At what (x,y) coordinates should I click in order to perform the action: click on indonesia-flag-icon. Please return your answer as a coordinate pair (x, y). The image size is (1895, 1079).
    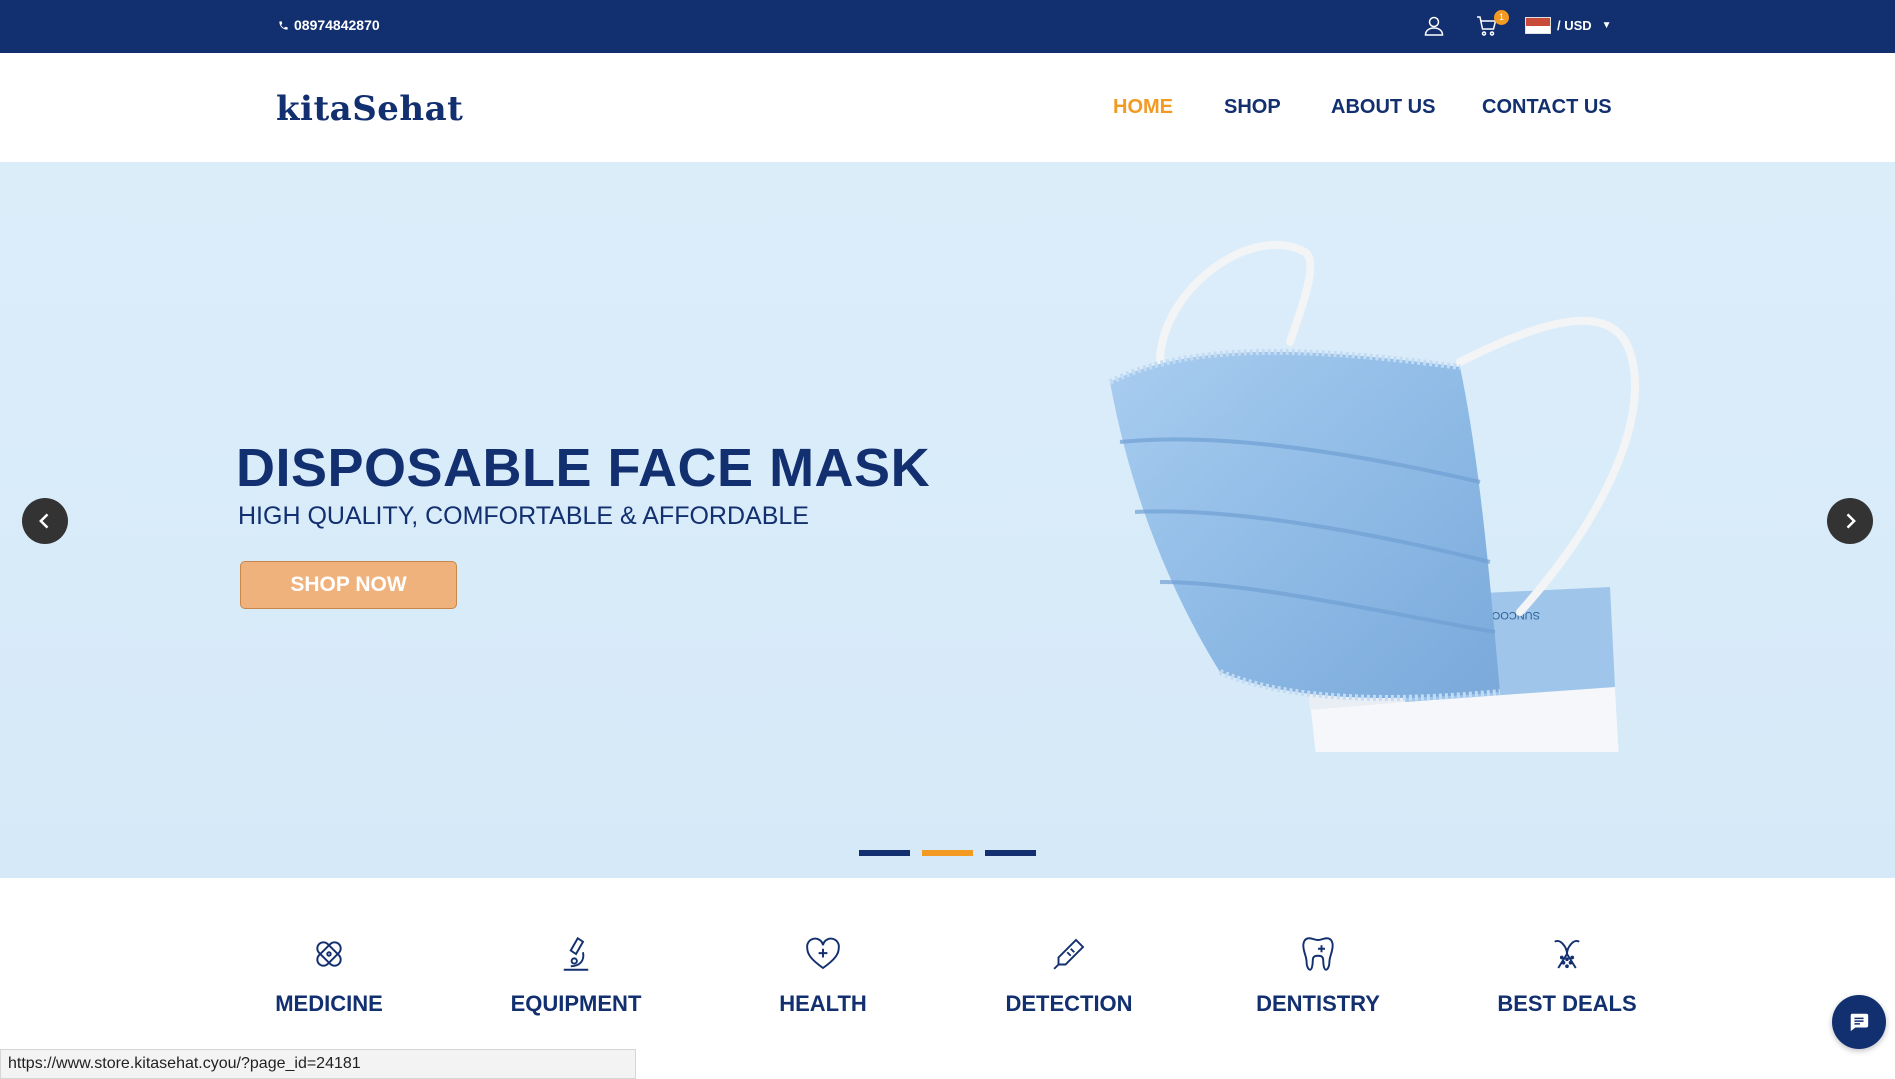
    Looking at the image, I should click on (1538, 25).